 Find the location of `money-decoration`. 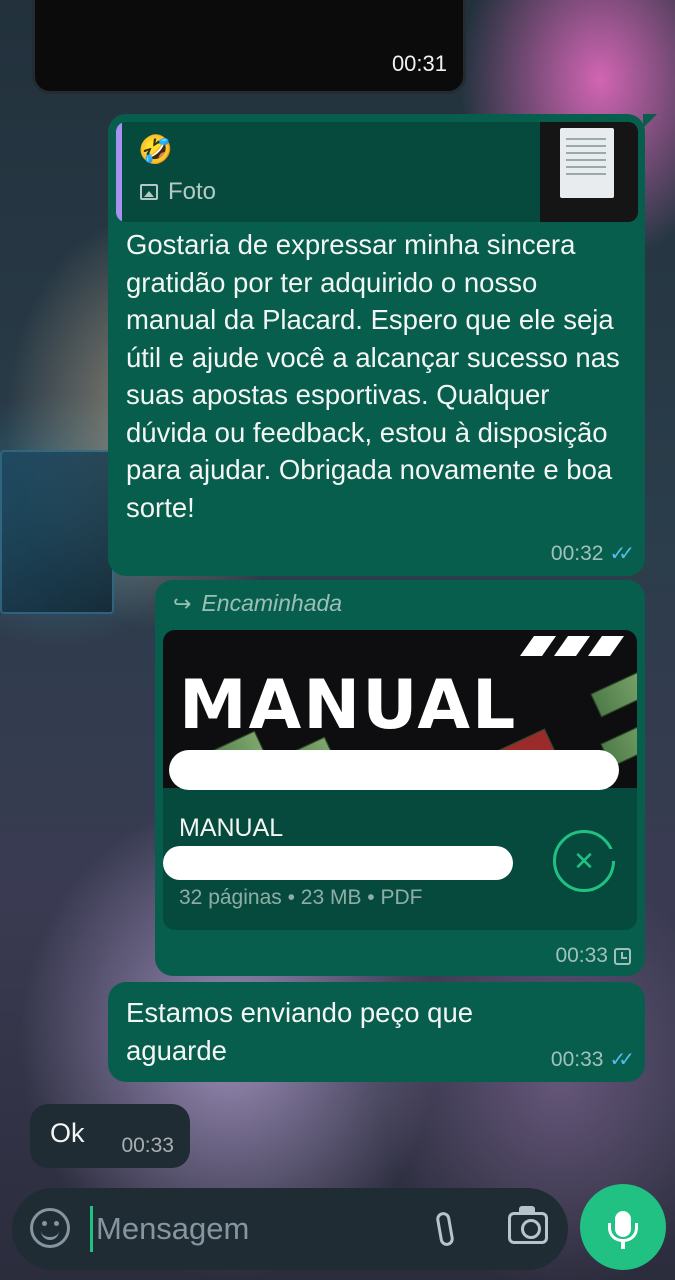

money-decoration is located at coordinates (613, 693).